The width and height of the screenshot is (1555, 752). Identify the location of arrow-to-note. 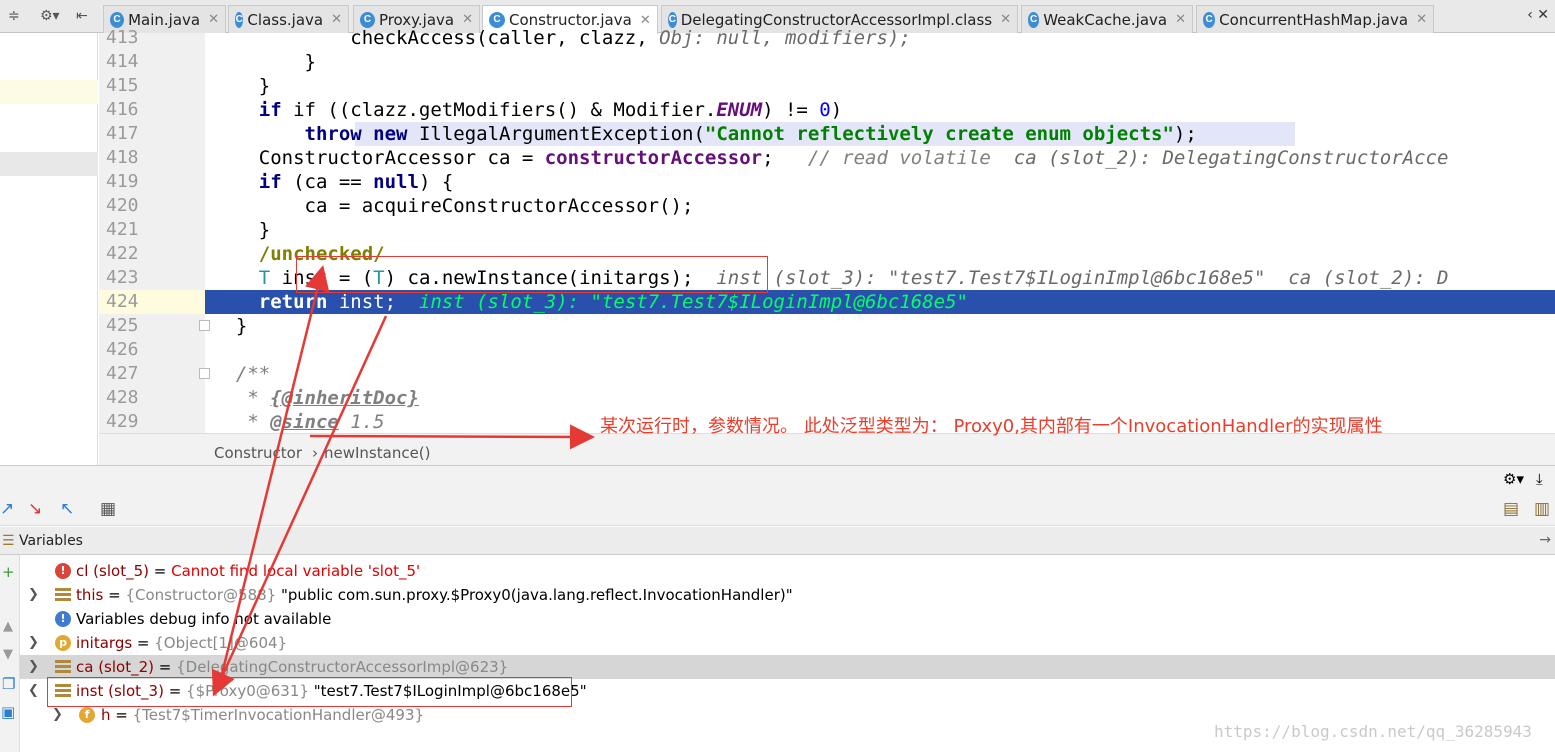
(452, 437).